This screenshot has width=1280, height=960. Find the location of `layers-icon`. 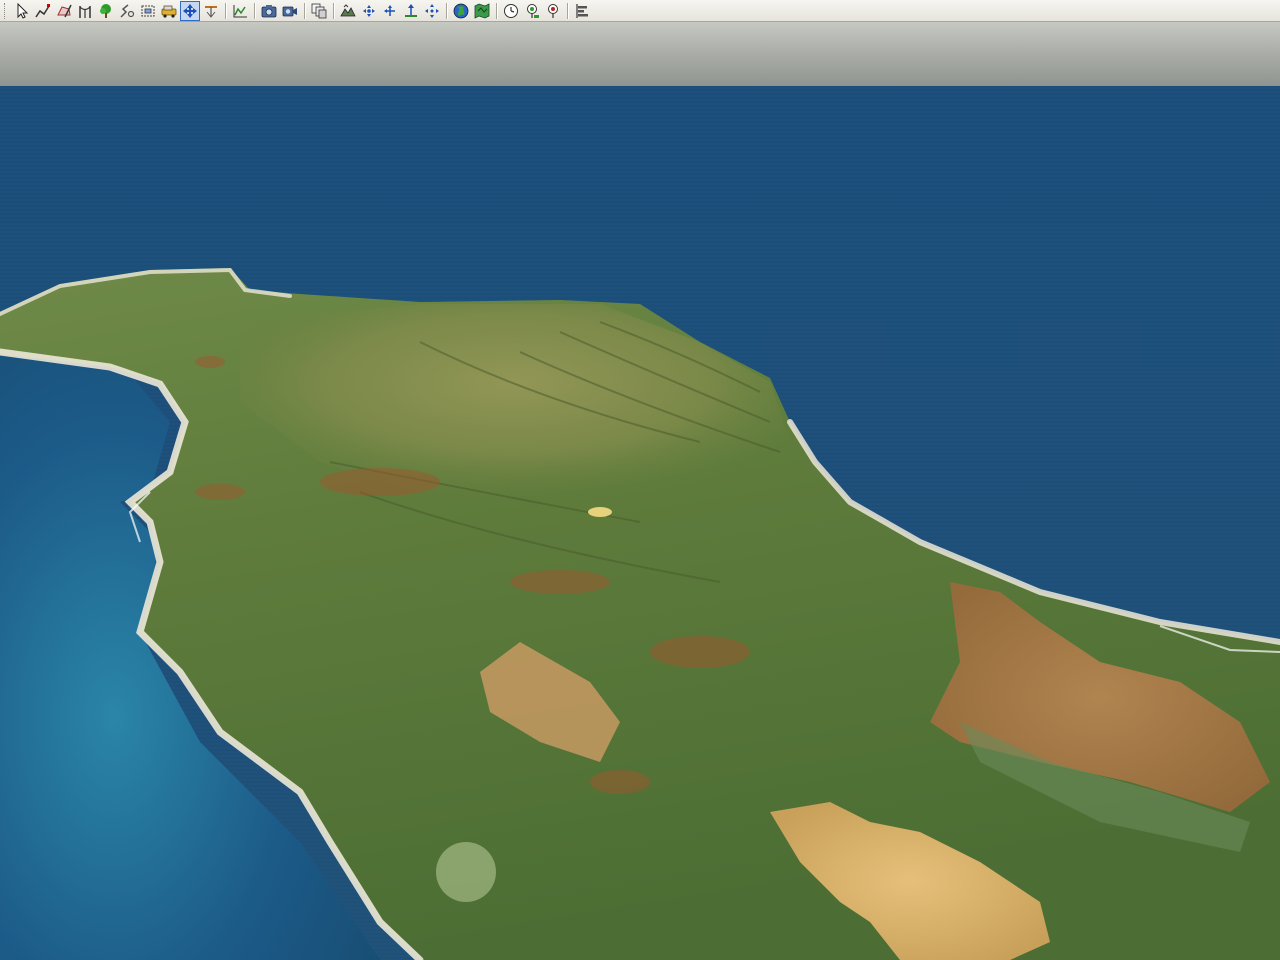

layers-icon is located at coordinates (319, 10).